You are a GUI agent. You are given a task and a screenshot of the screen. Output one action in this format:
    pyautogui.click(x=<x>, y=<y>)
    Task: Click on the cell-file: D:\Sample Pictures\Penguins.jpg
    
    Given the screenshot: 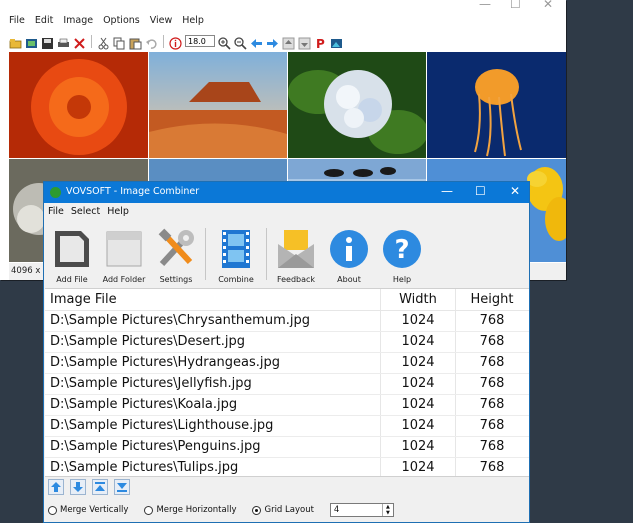 What is the action you would take?
    pyautogui.click(x=213, y=447)
    